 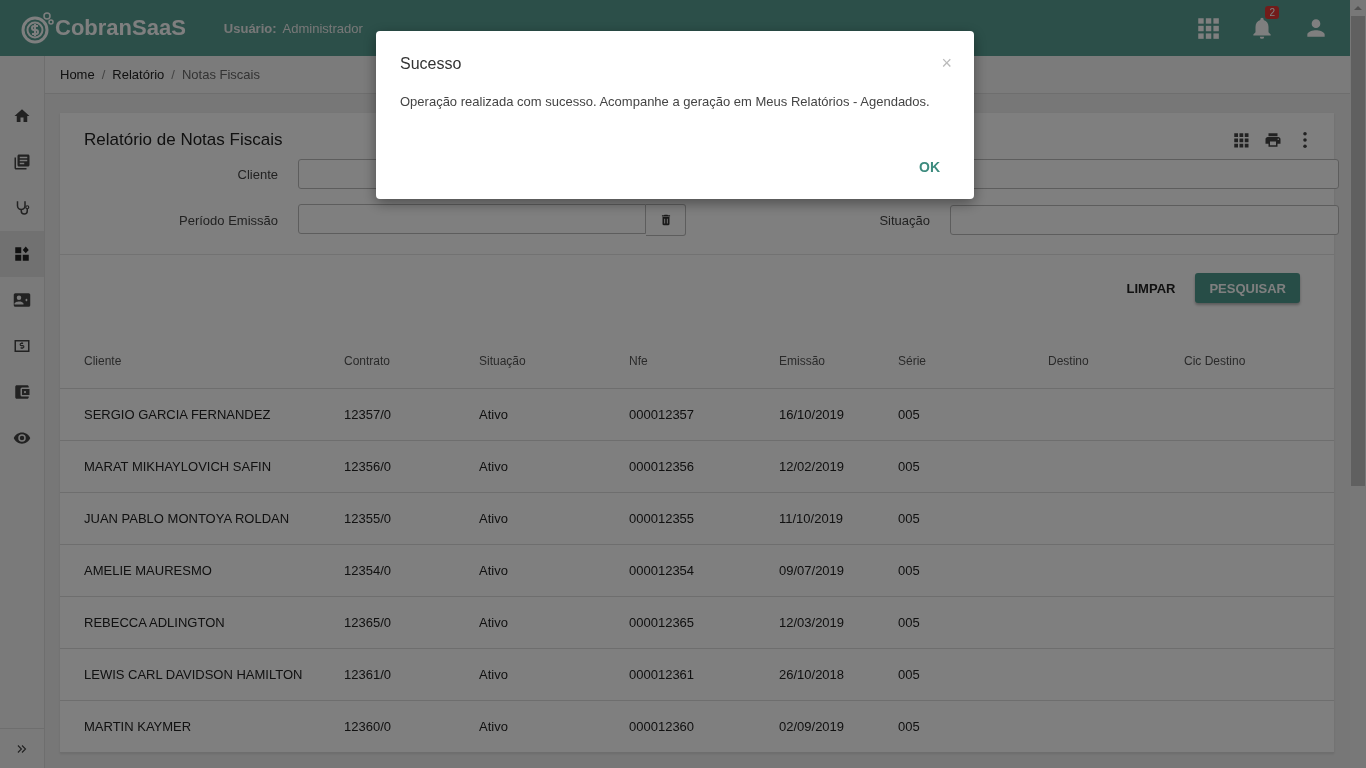 What do you see at coordinates (1144, 220) in the screenshot?
I see `filter-field` at bounding box center [1144, 220].